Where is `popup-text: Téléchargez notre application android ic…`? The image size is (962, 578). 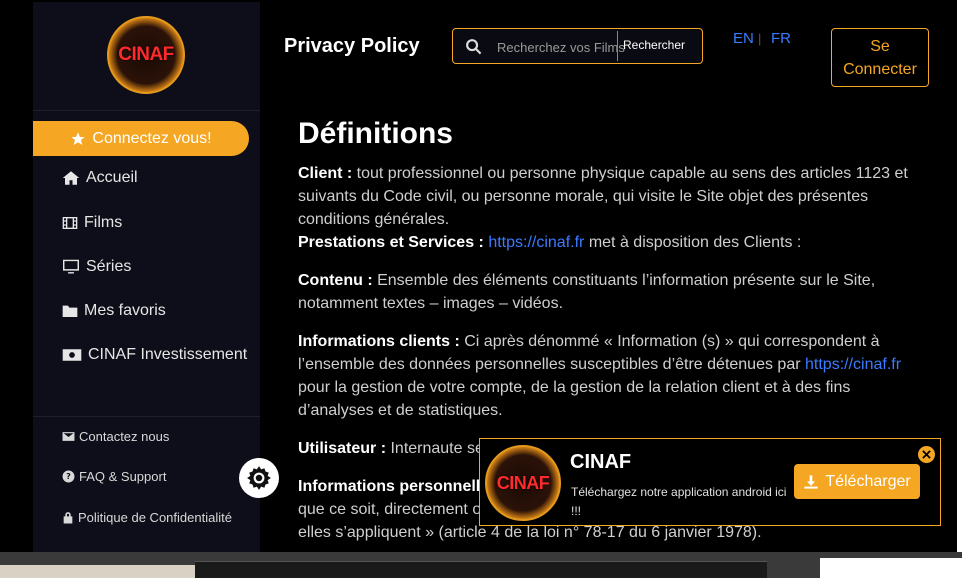 popup-text: Téléchargez notre application android ic… is located at coordinates (679, 501).